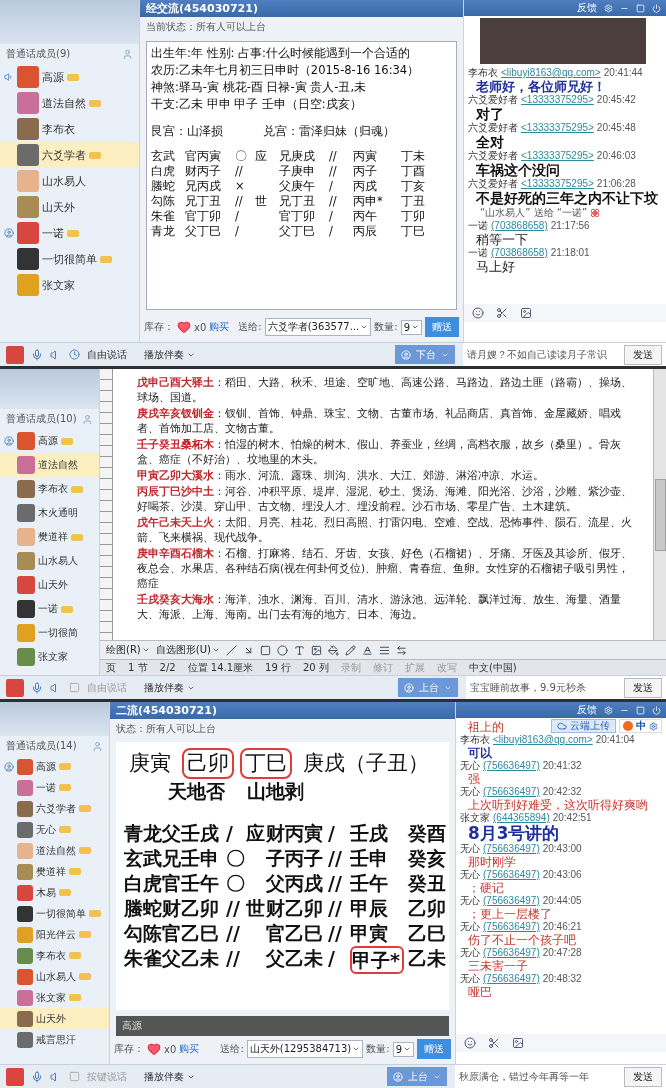  I want to click on text-icon, so click(299, 650).